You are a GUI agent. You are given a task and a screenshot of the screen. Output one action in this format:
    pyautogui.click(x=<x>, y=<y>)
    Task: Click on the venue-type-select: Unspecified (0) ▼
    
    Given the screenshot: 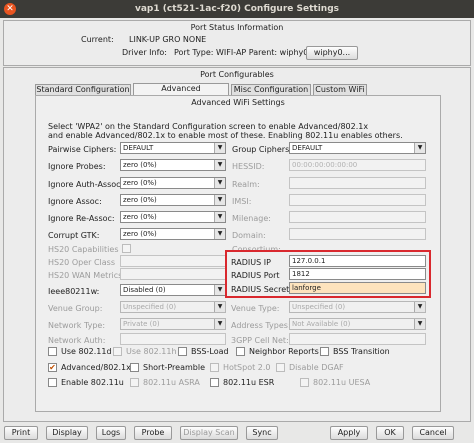 What is the action you would take?
    pyautogui.click(x=357, y=307)
    